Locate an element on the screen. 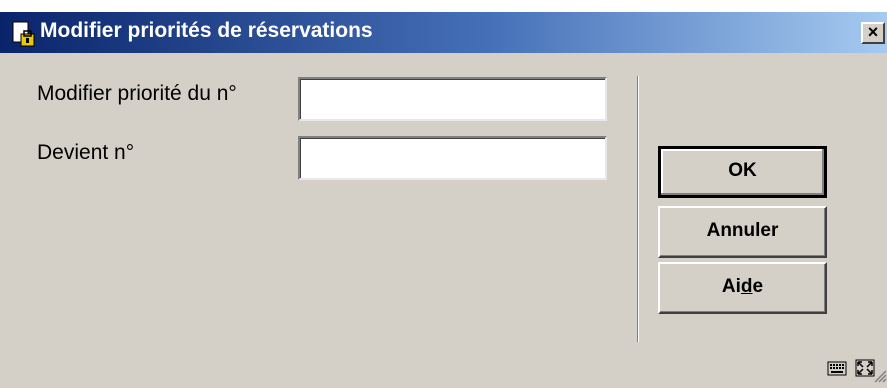 The image size is (887, 388). window-title: Modifier priorités de réservations is located at coordinates (206, 30).